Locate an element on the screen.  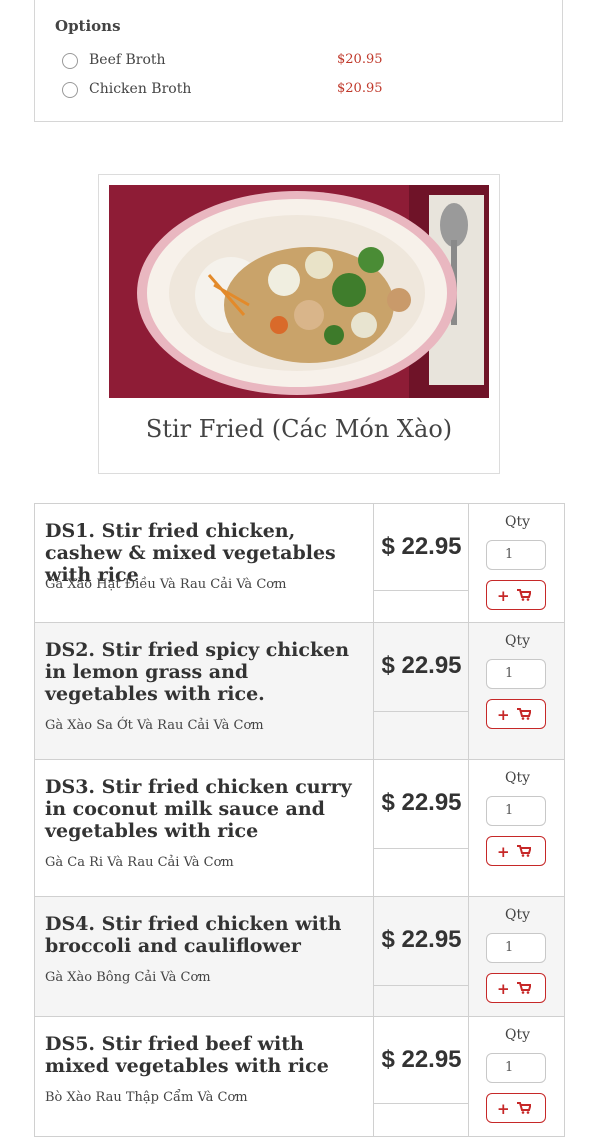
option-label: Beef Broth is located at coordinates (127, 60).